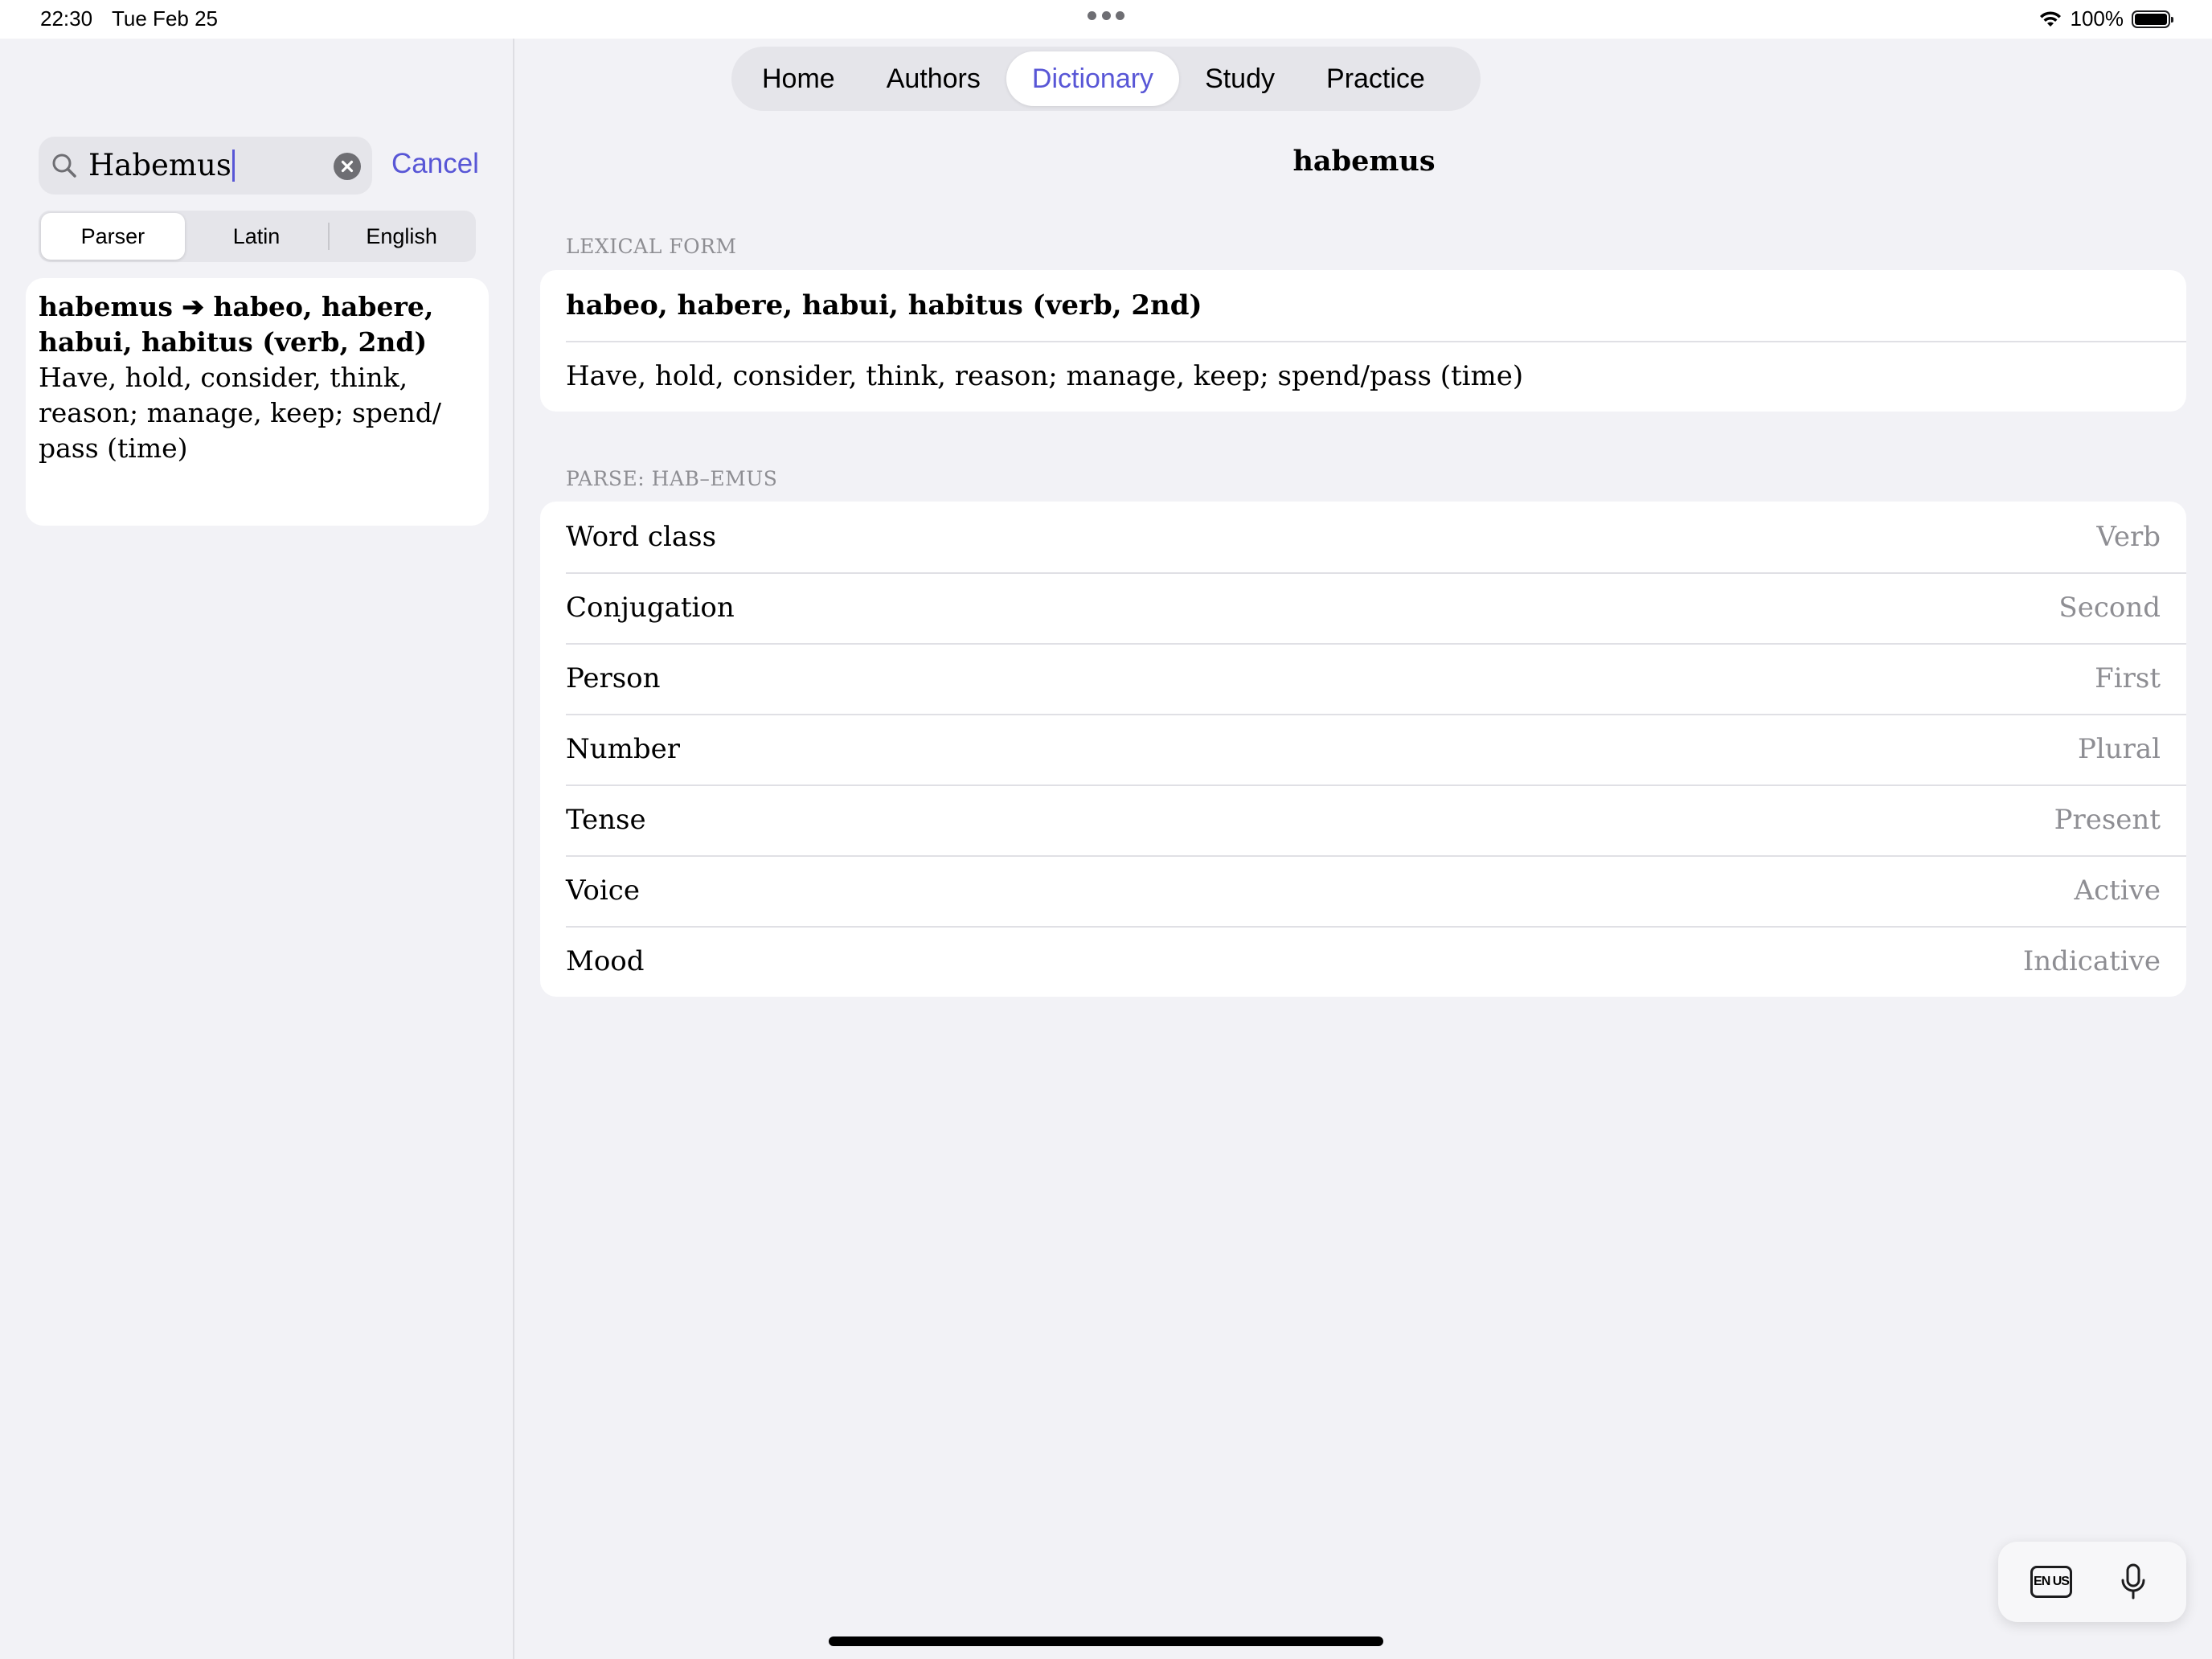  Describe the element at coordinates (1093, 78) in the screenshot. I see `tab-dictionary: Dictionary` at that location.